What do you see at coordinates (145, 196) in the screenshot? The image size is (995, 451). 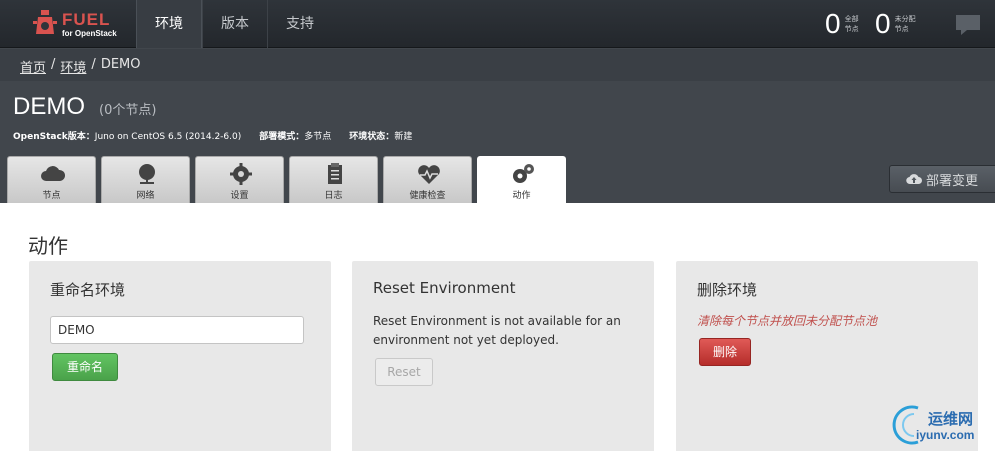 I see `tab-label: 网络` at bounding box center [145, 196].